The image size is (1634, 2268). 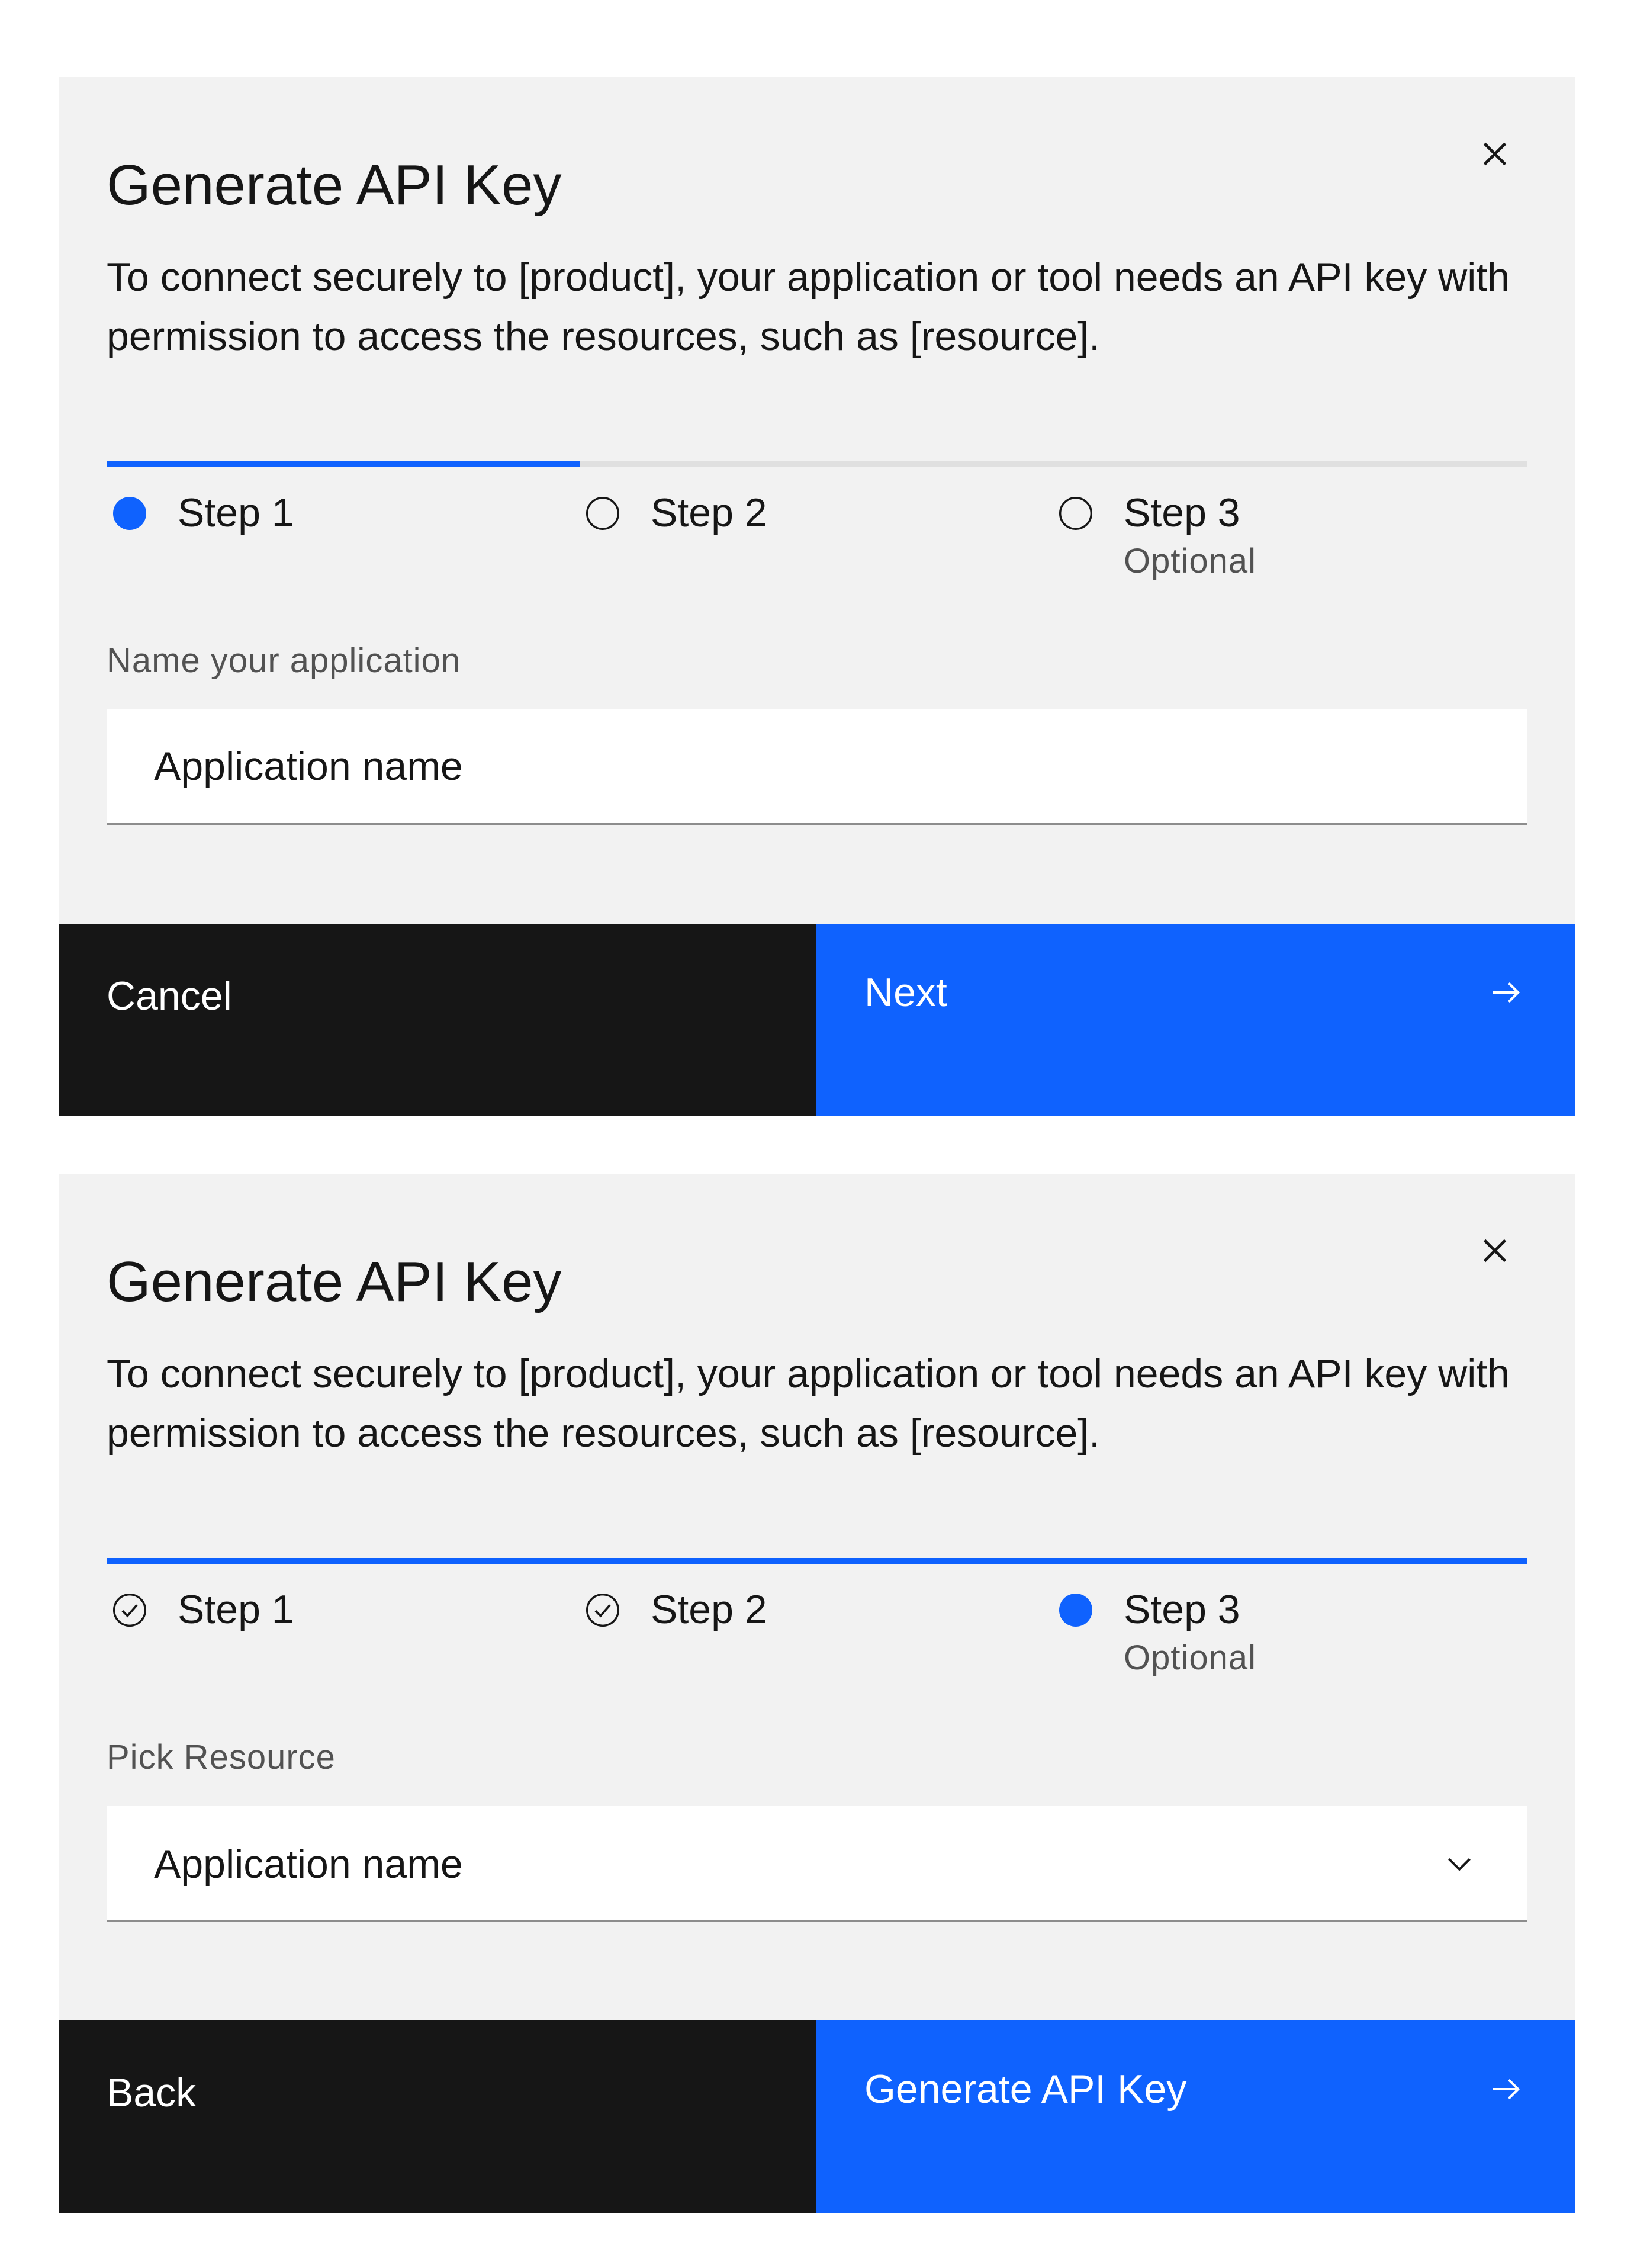 I want to click on field-label: Pick Resource, so click(x=221, y=1758).